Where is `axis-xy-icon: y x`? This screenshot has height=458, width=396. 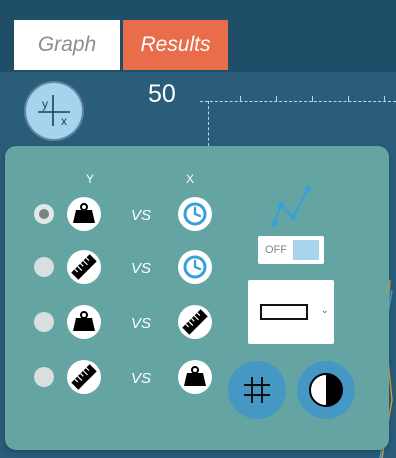 axis-xy-icon: y x is located at coordinates (54, 111).